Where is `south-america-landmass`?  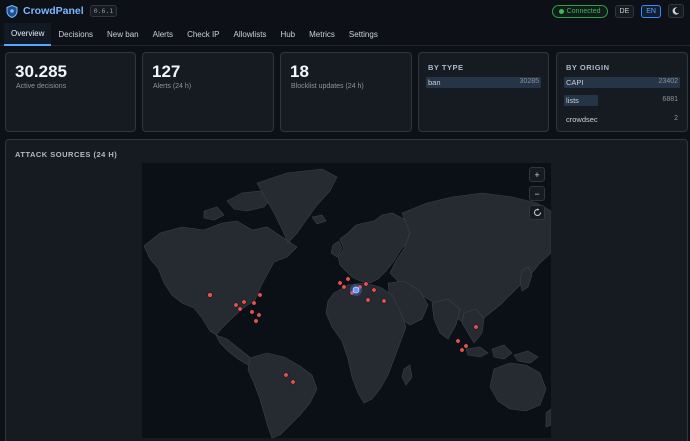
south-america-landmass is located at coordinates (282, 395).